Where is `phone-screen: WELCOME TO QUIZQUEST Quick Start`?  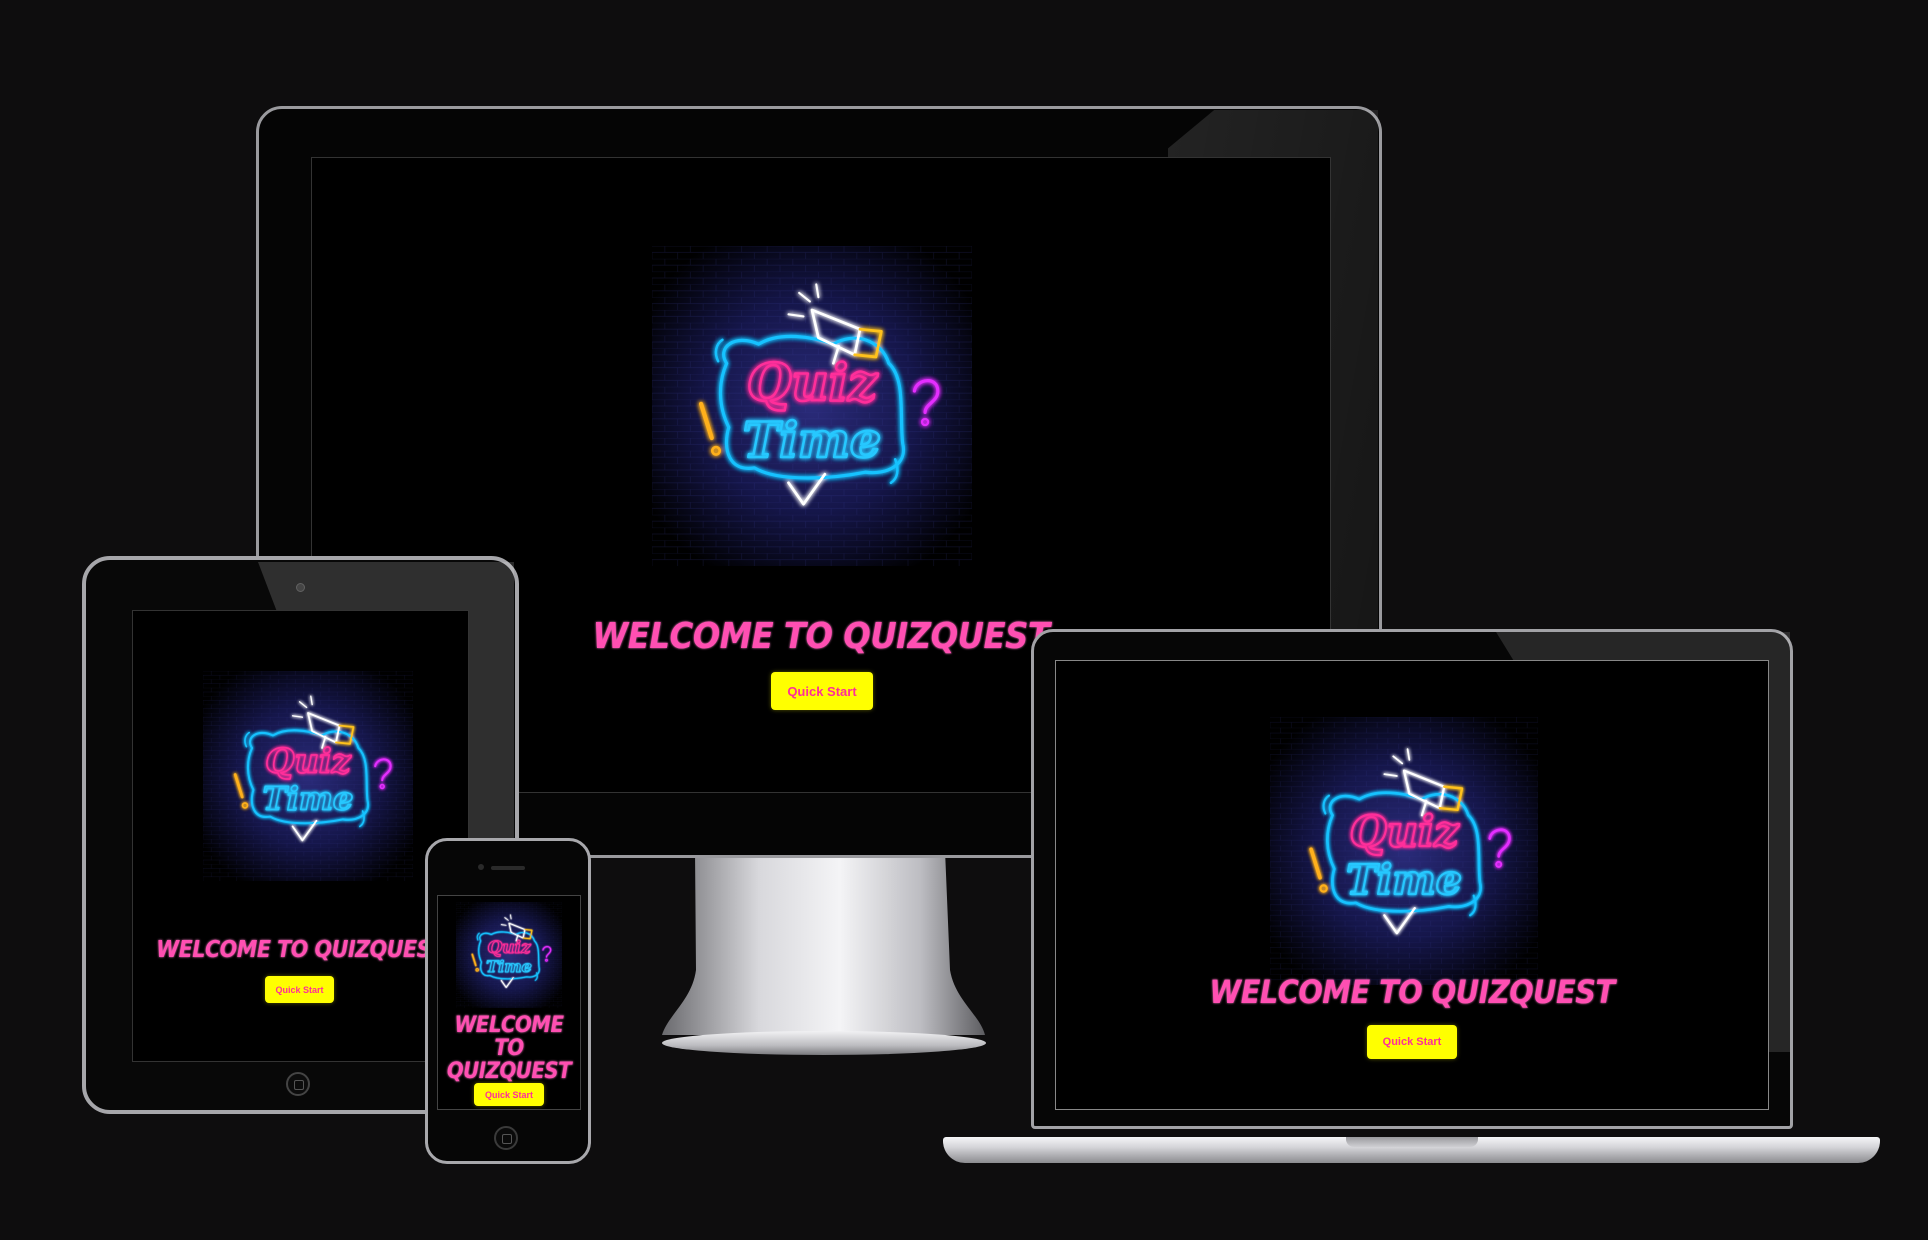
phone-screen: WELCOME TO QUIZQUEST Quick Start is located at coordinates (509, 1002).